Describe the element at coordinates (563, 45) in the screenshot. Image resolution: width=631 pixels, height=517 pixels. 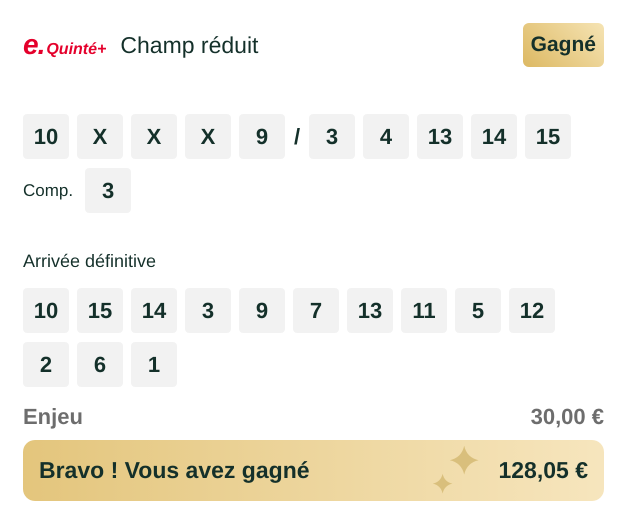
I see `status-badge: Gagné` at that location.